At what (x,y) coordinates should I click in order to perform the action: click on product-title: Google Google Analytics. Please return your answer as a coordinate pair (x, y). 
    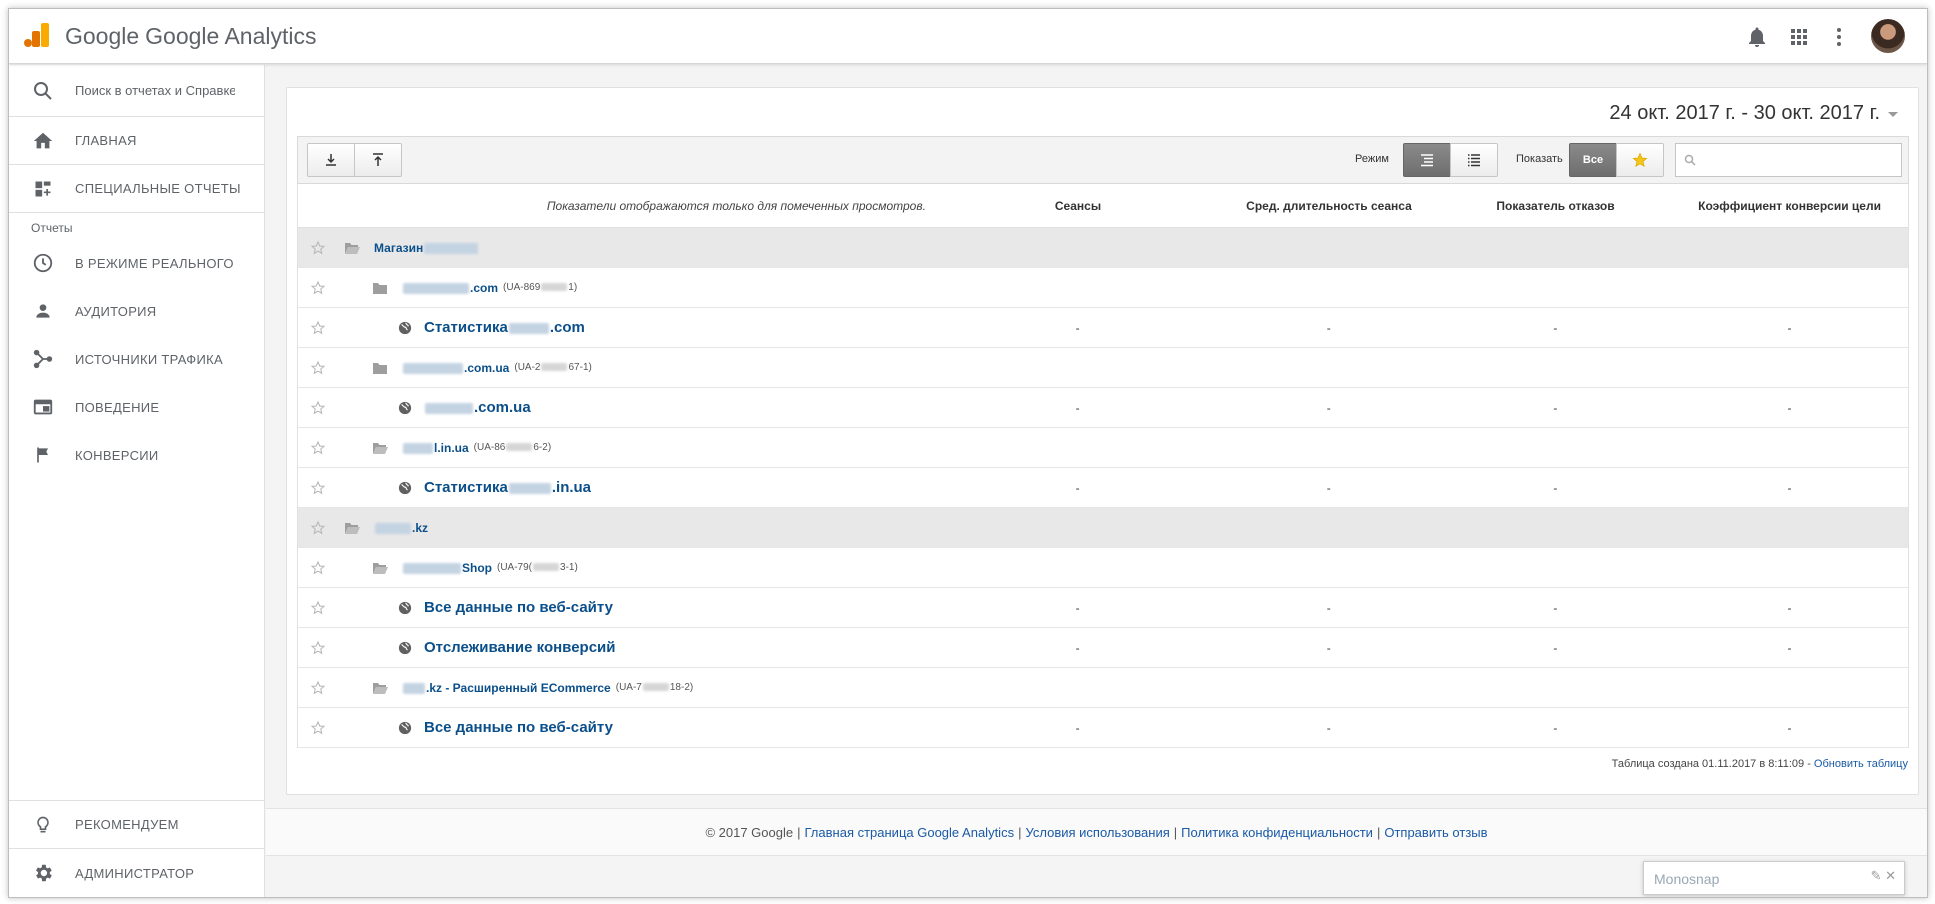
    Looking at the image, I should click on (191, 36).